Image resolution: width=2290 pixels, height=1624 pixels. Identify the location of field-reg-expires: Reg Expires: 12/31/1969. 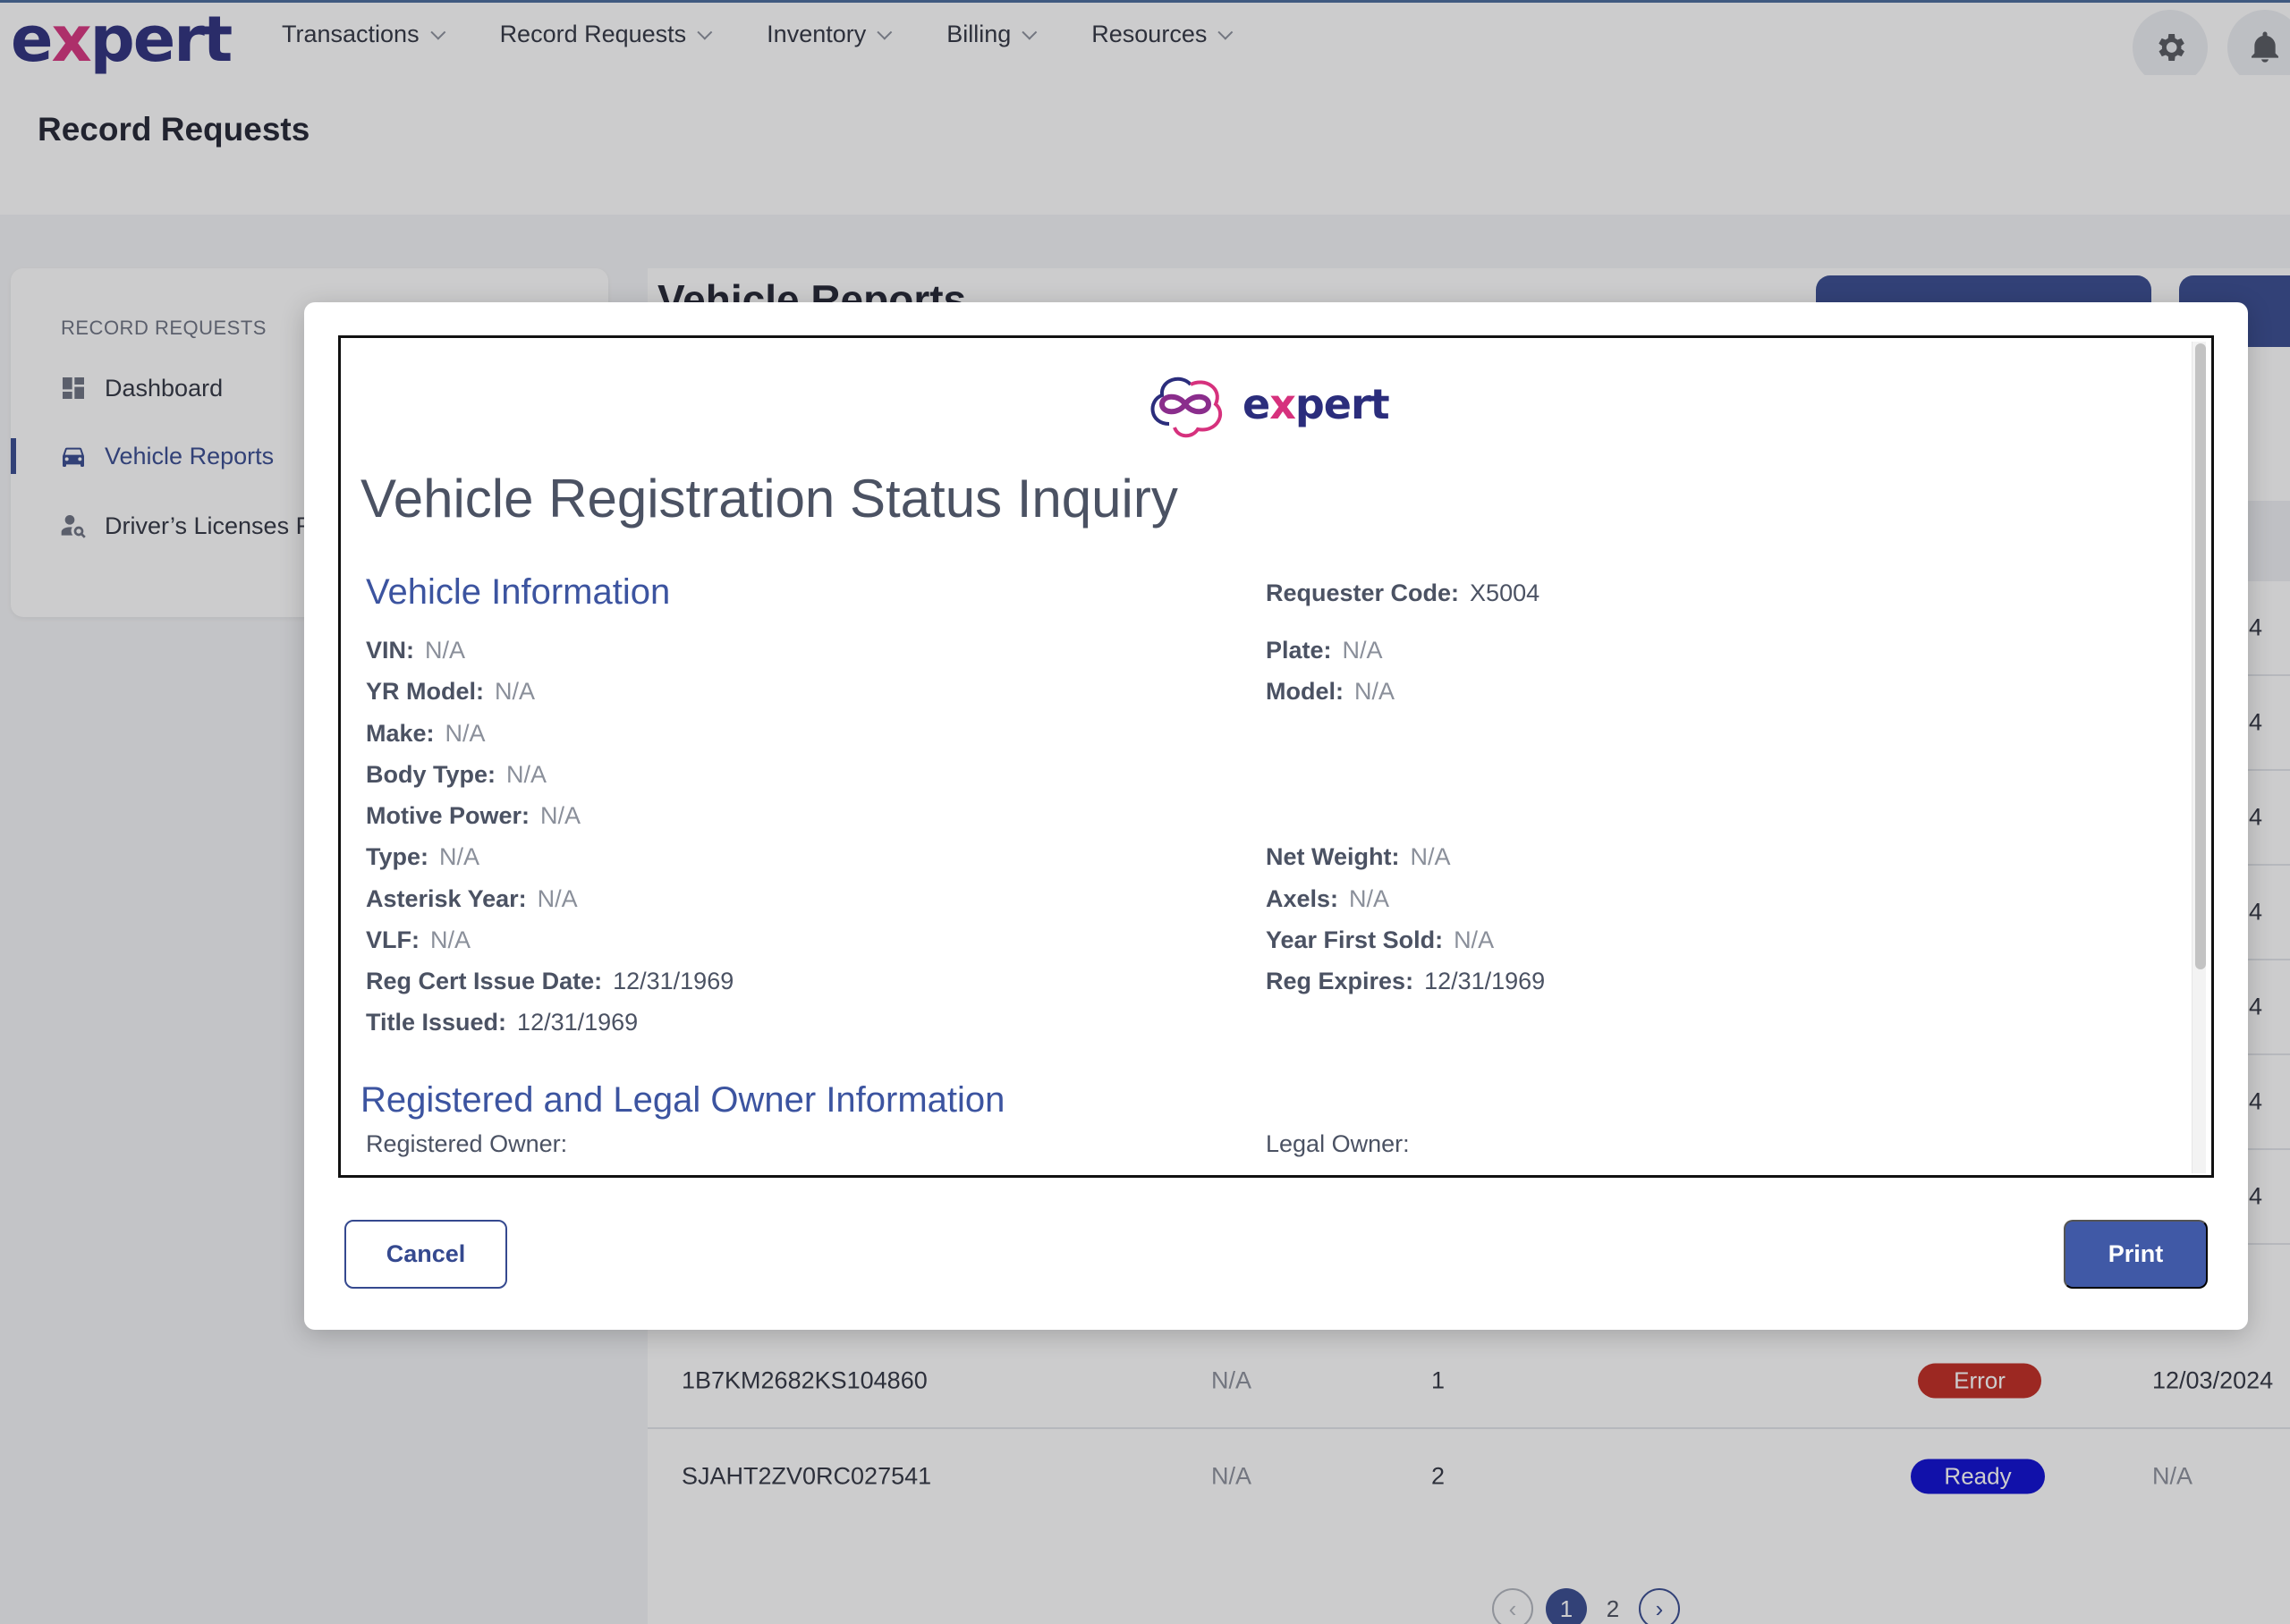
(1406, 981).